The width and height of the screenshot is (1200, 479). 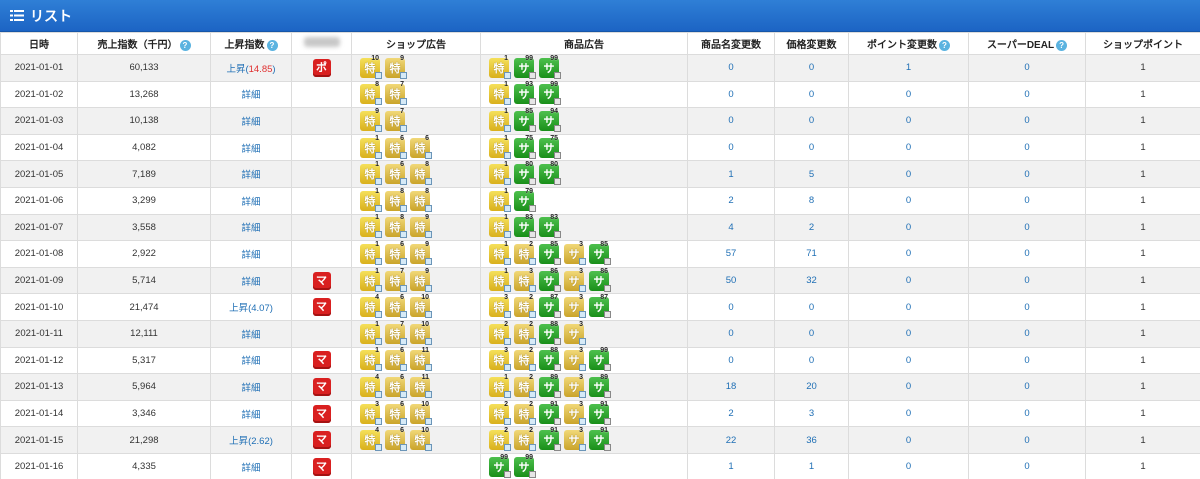 What do you see at coordinates (811, 466) in the screenshot?
I see `price-change-value: 1` at bounding box center [811, 466].